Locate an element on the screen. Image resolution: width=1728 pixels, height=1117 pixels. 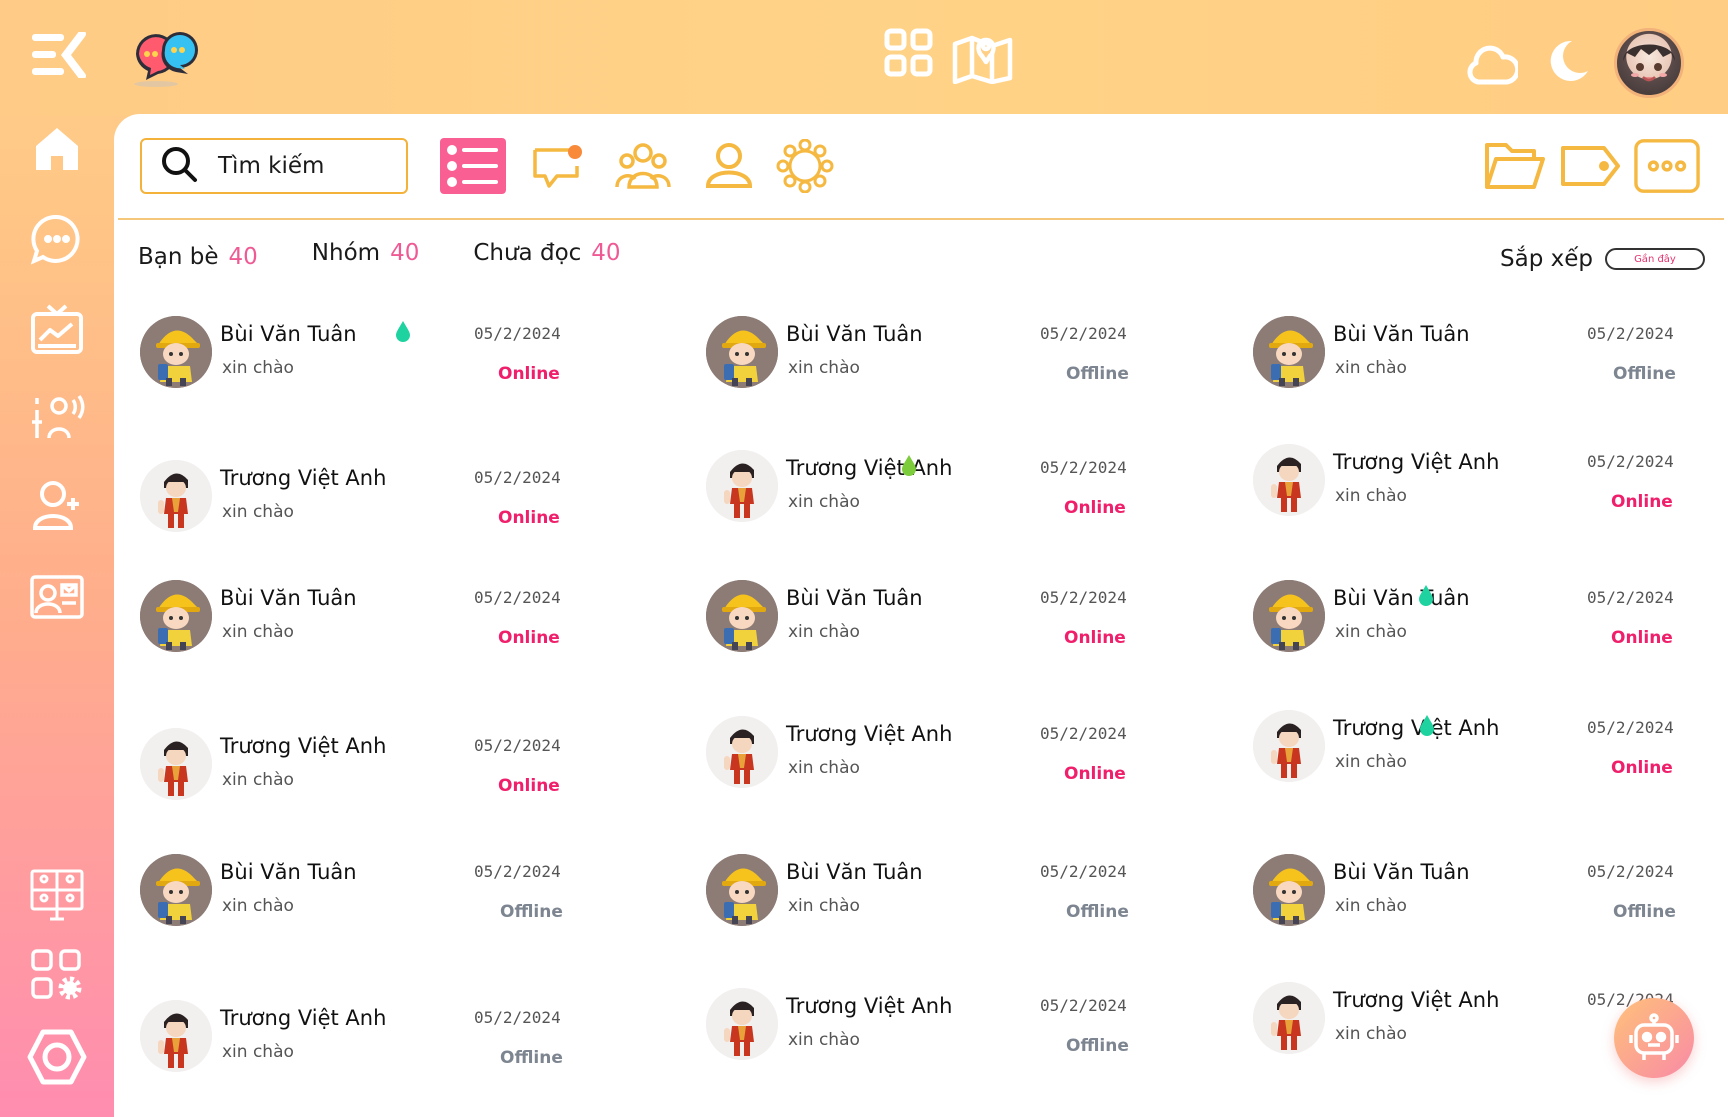
sort-control: Sắp xếp Gần đây is located at coordinates (1602, 259).